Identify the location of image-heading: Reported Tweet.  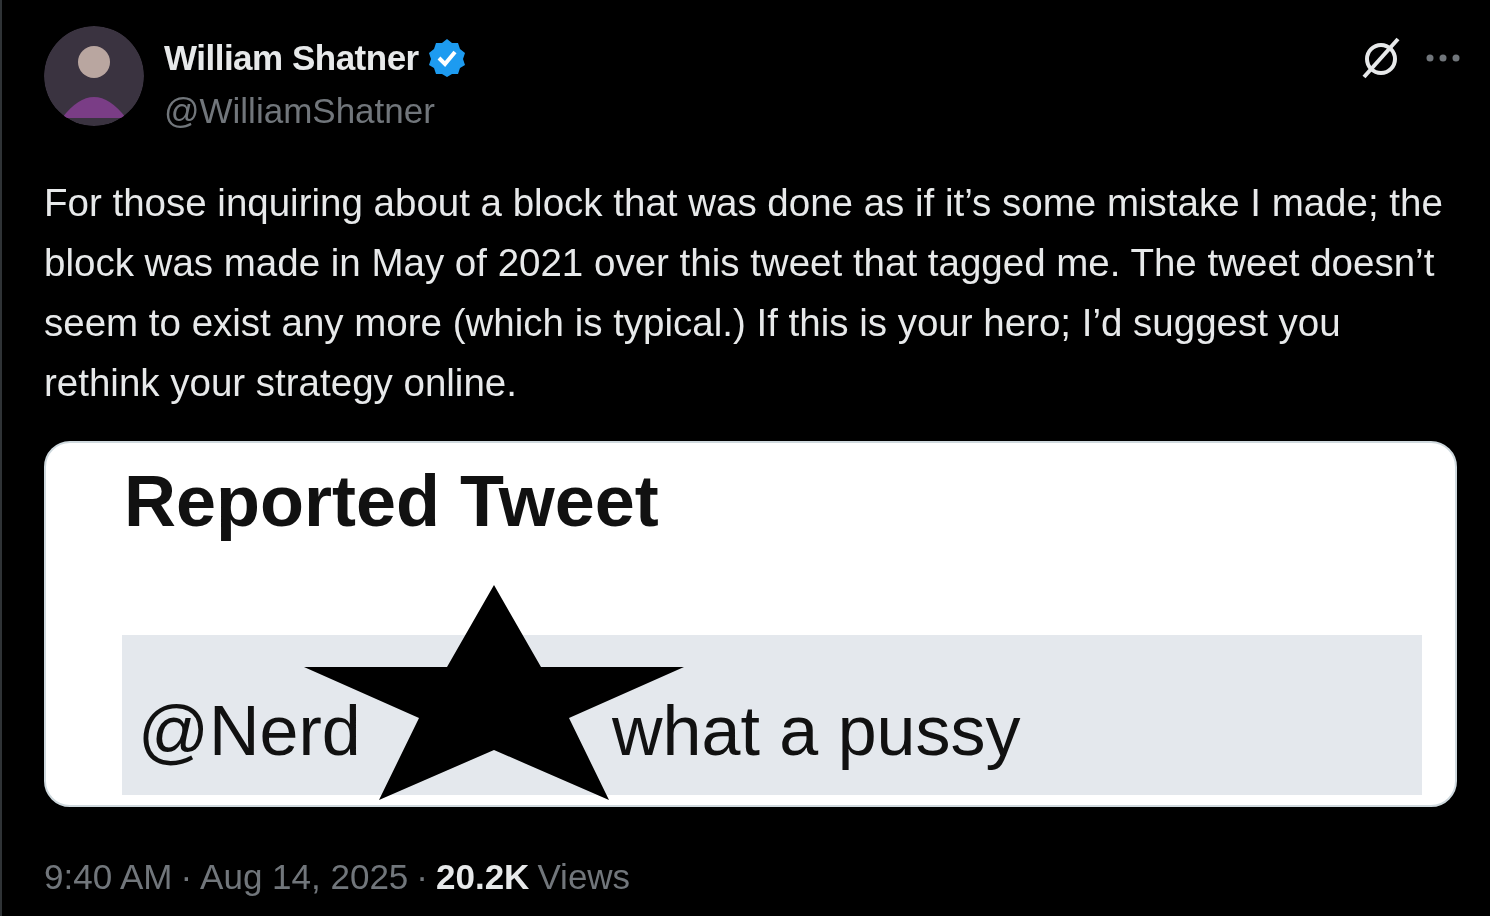
(391, 501).